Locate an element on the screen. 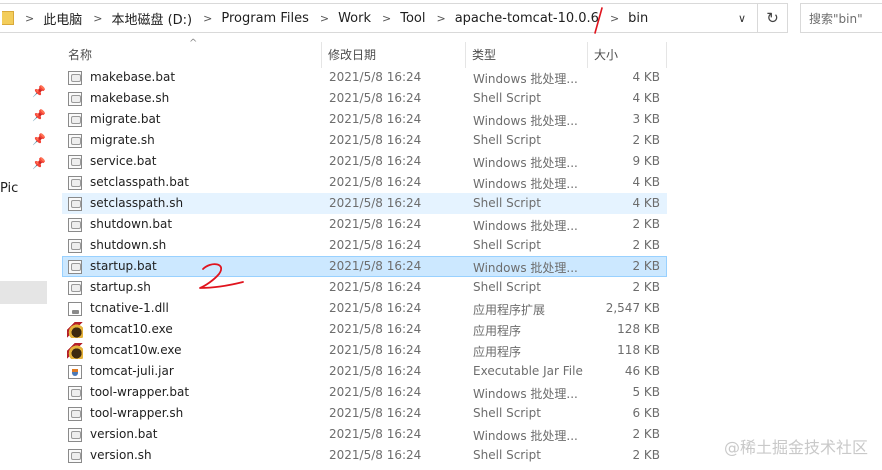  file-name: shutdown.bat is located at coordinates (131, 224).